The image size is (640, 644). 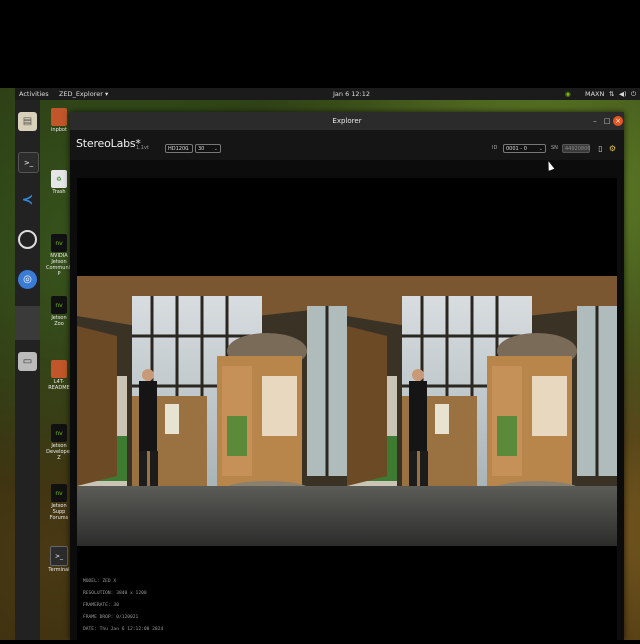 I want to click on dock: ▤ >_ ≺ ◎ ▭, so click(x=27, y=370).